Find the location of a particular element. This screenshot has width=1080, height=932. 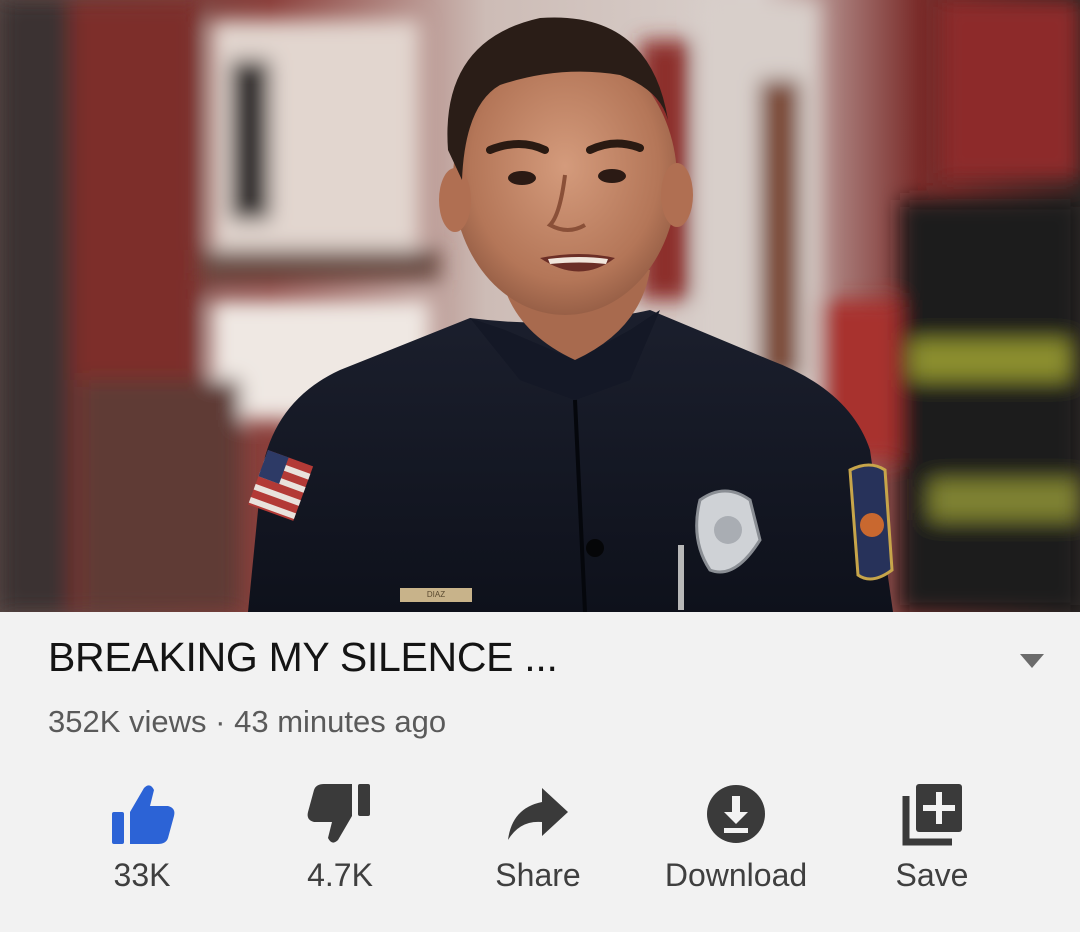

share-button: Share is located at coordinates (538, 837).